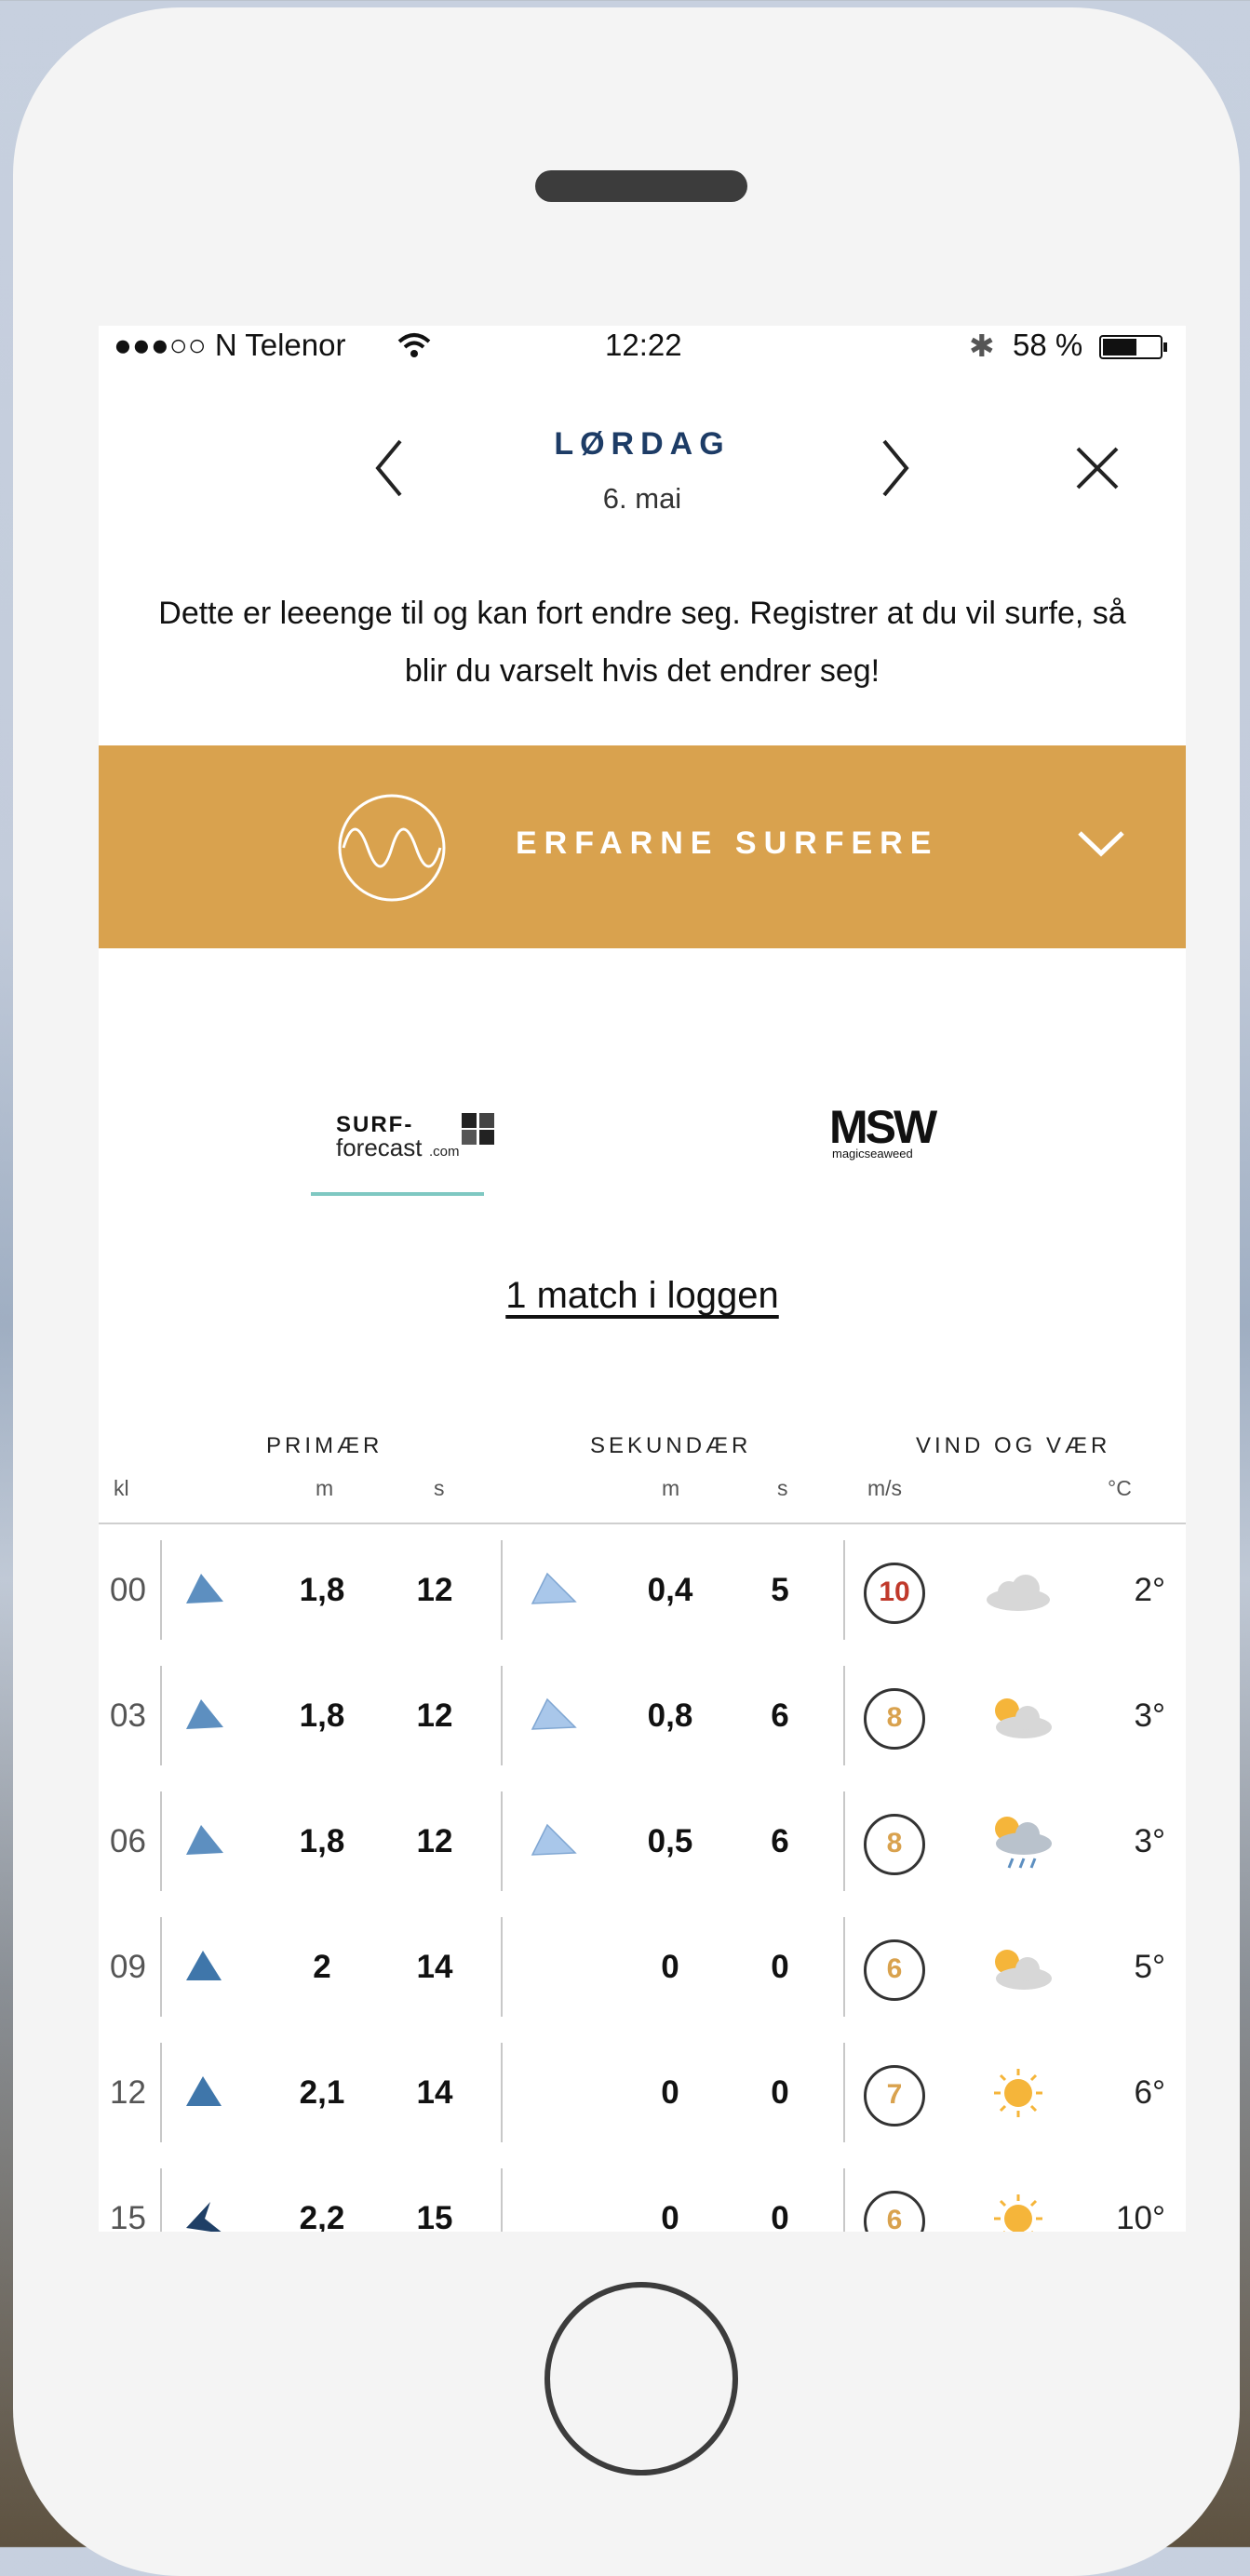 The image size is (1250, 2576). I want to click on temperature: 6°, so click(1149, 2092).